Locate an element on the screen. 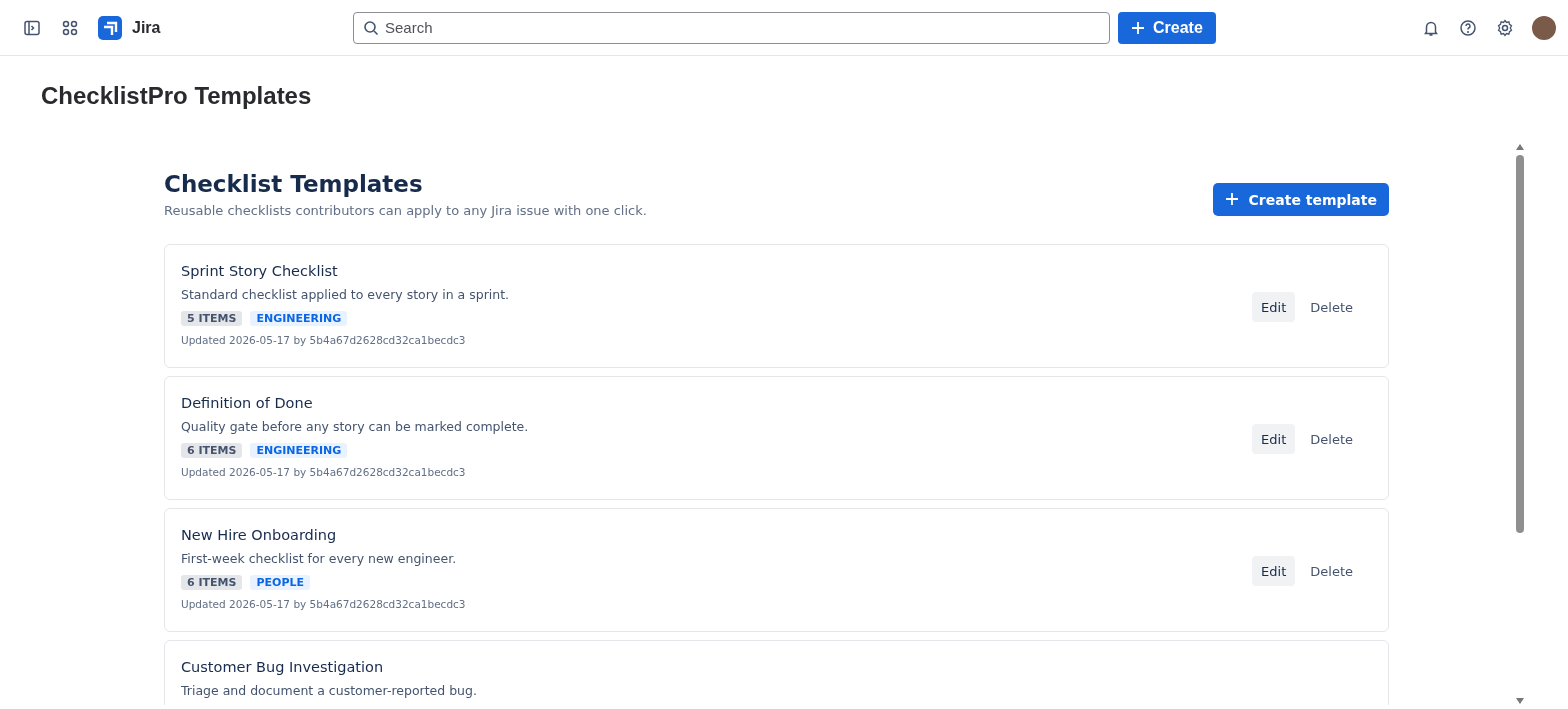  template-description: Triage and document a customer-reported bug. is located at coordinates (329, 690).